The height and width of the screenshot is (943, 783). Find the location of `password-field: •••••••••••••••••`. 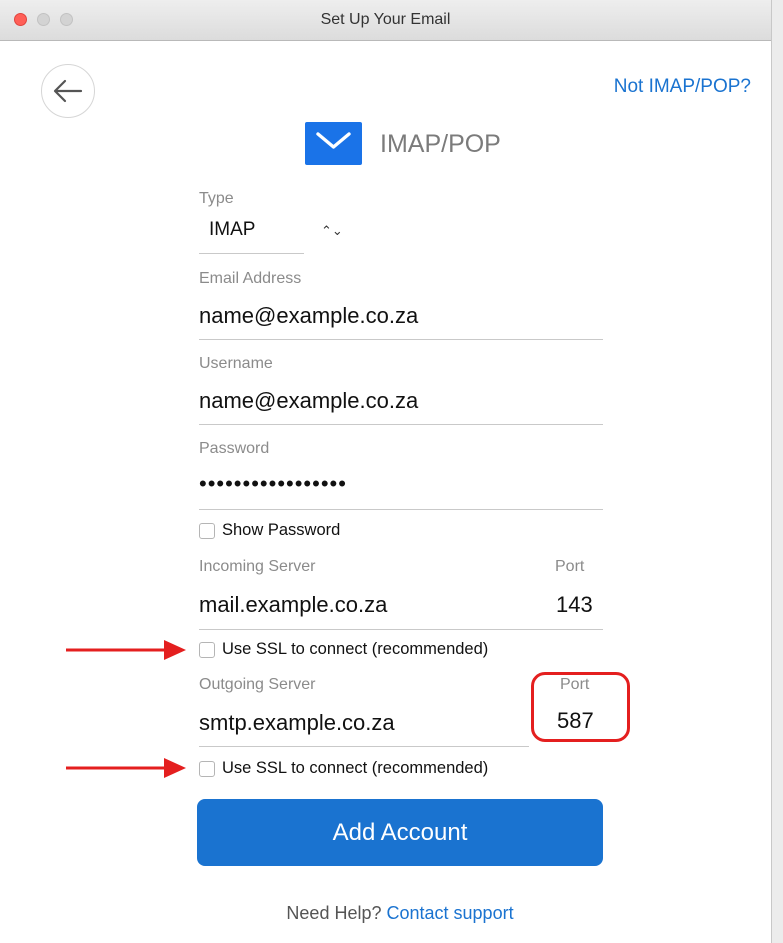

password-field: ••••••••••••••••• is located at coordinates (273, 484).